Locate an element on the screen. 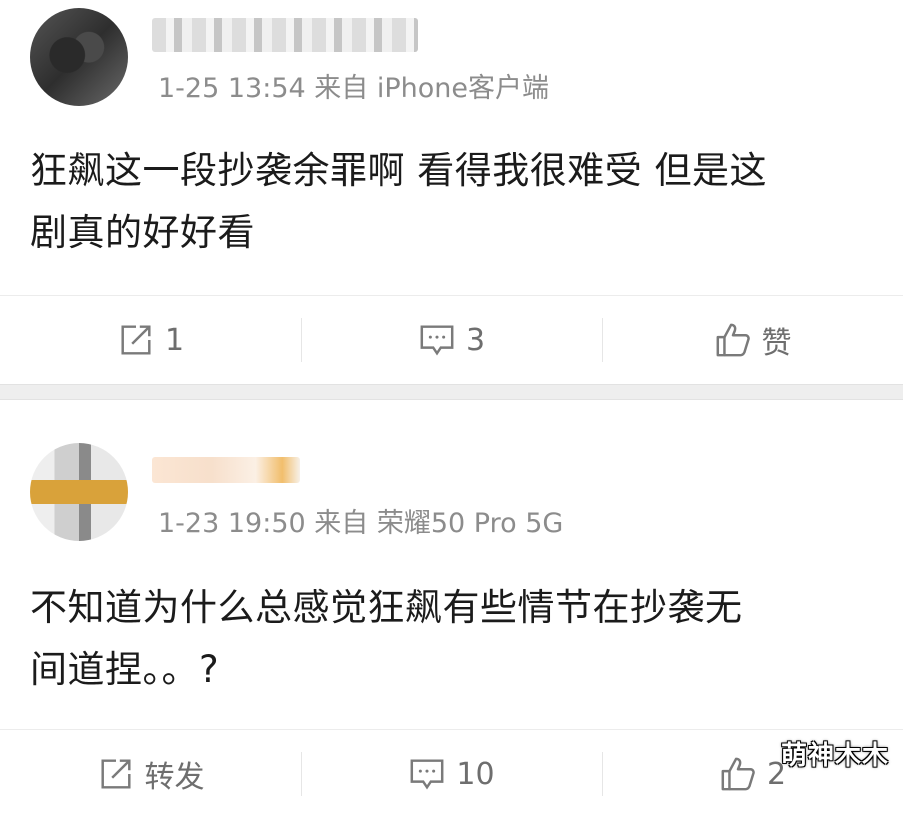 The height and width of the screenshot is (818, 903). repost-button: 转发 is located at coordinates (150, 774).